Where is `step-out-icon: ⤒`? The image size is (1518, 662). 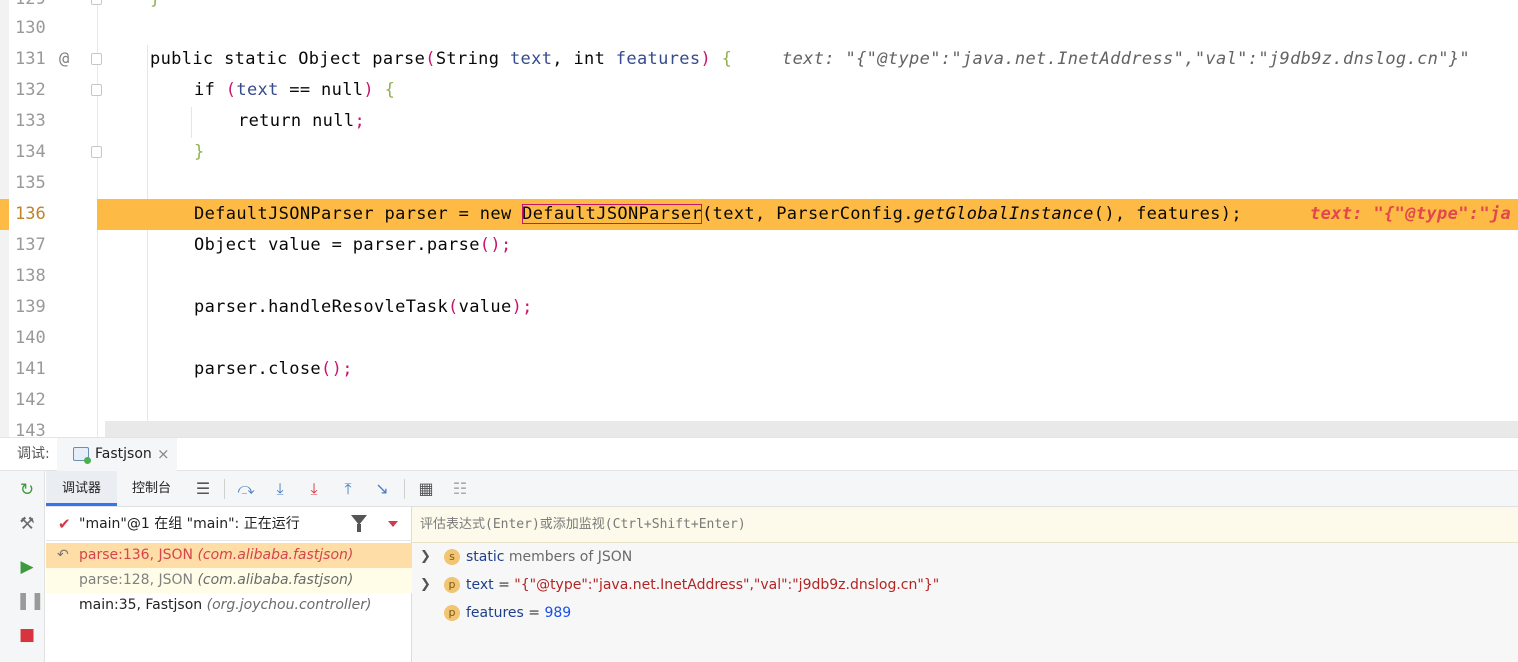
step-out-icon: ⤒ is located at coordinates (348, 489).